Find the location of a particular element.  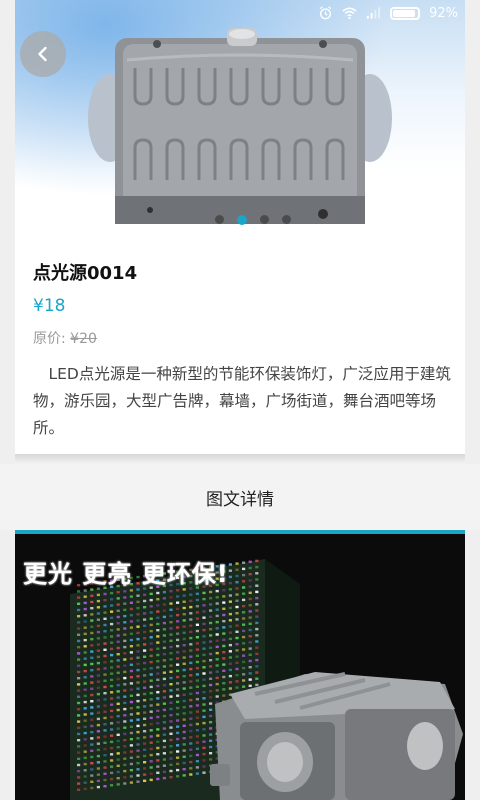

tab-image-text-details: 图文详情 is located at coordinates (240, 497).